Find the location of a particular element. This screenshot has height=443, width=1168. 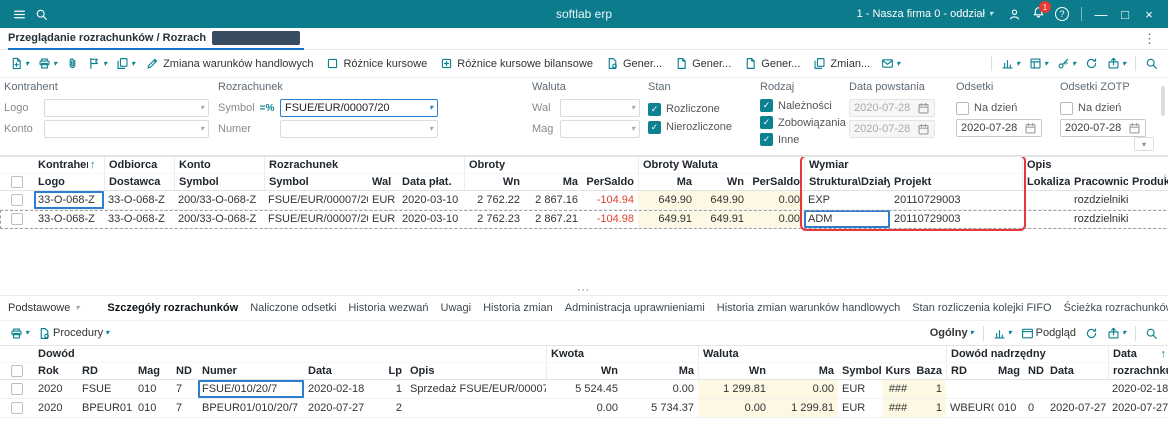

column-group: Rozrachunek is located at coordinates (364, 165).